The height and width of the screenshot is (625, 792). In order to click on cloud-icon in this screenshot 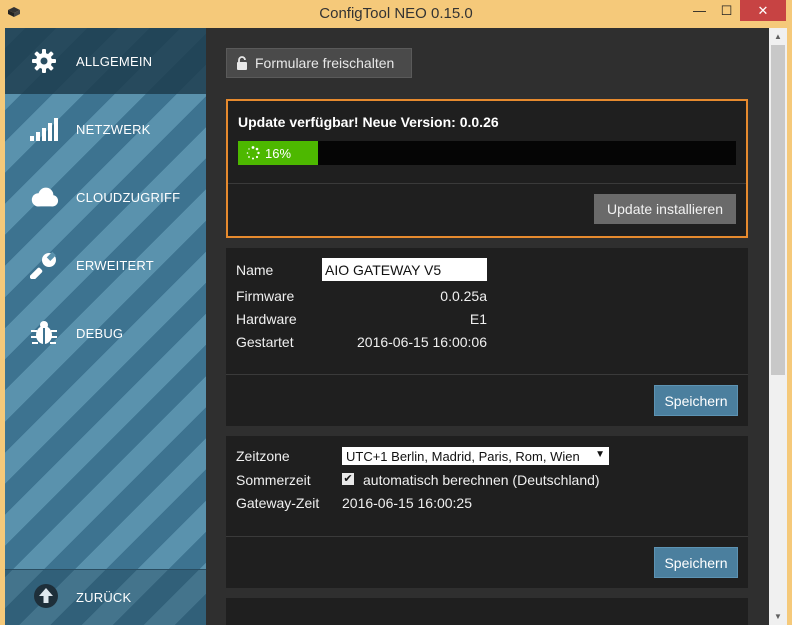, I will do `click(44, 197)`.